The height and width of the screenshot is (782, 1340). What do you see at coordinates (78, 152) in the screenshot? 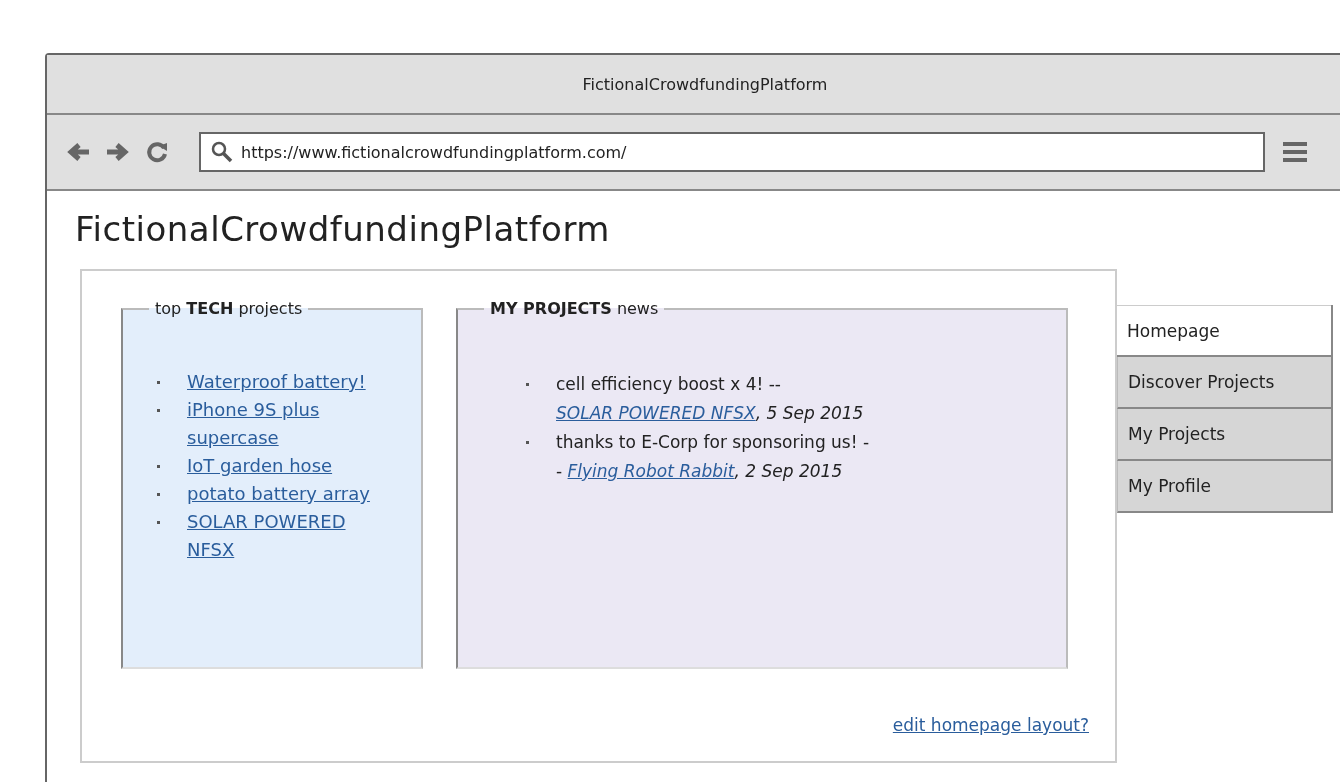
I see `back-icon` at bounding box center [78, 152].